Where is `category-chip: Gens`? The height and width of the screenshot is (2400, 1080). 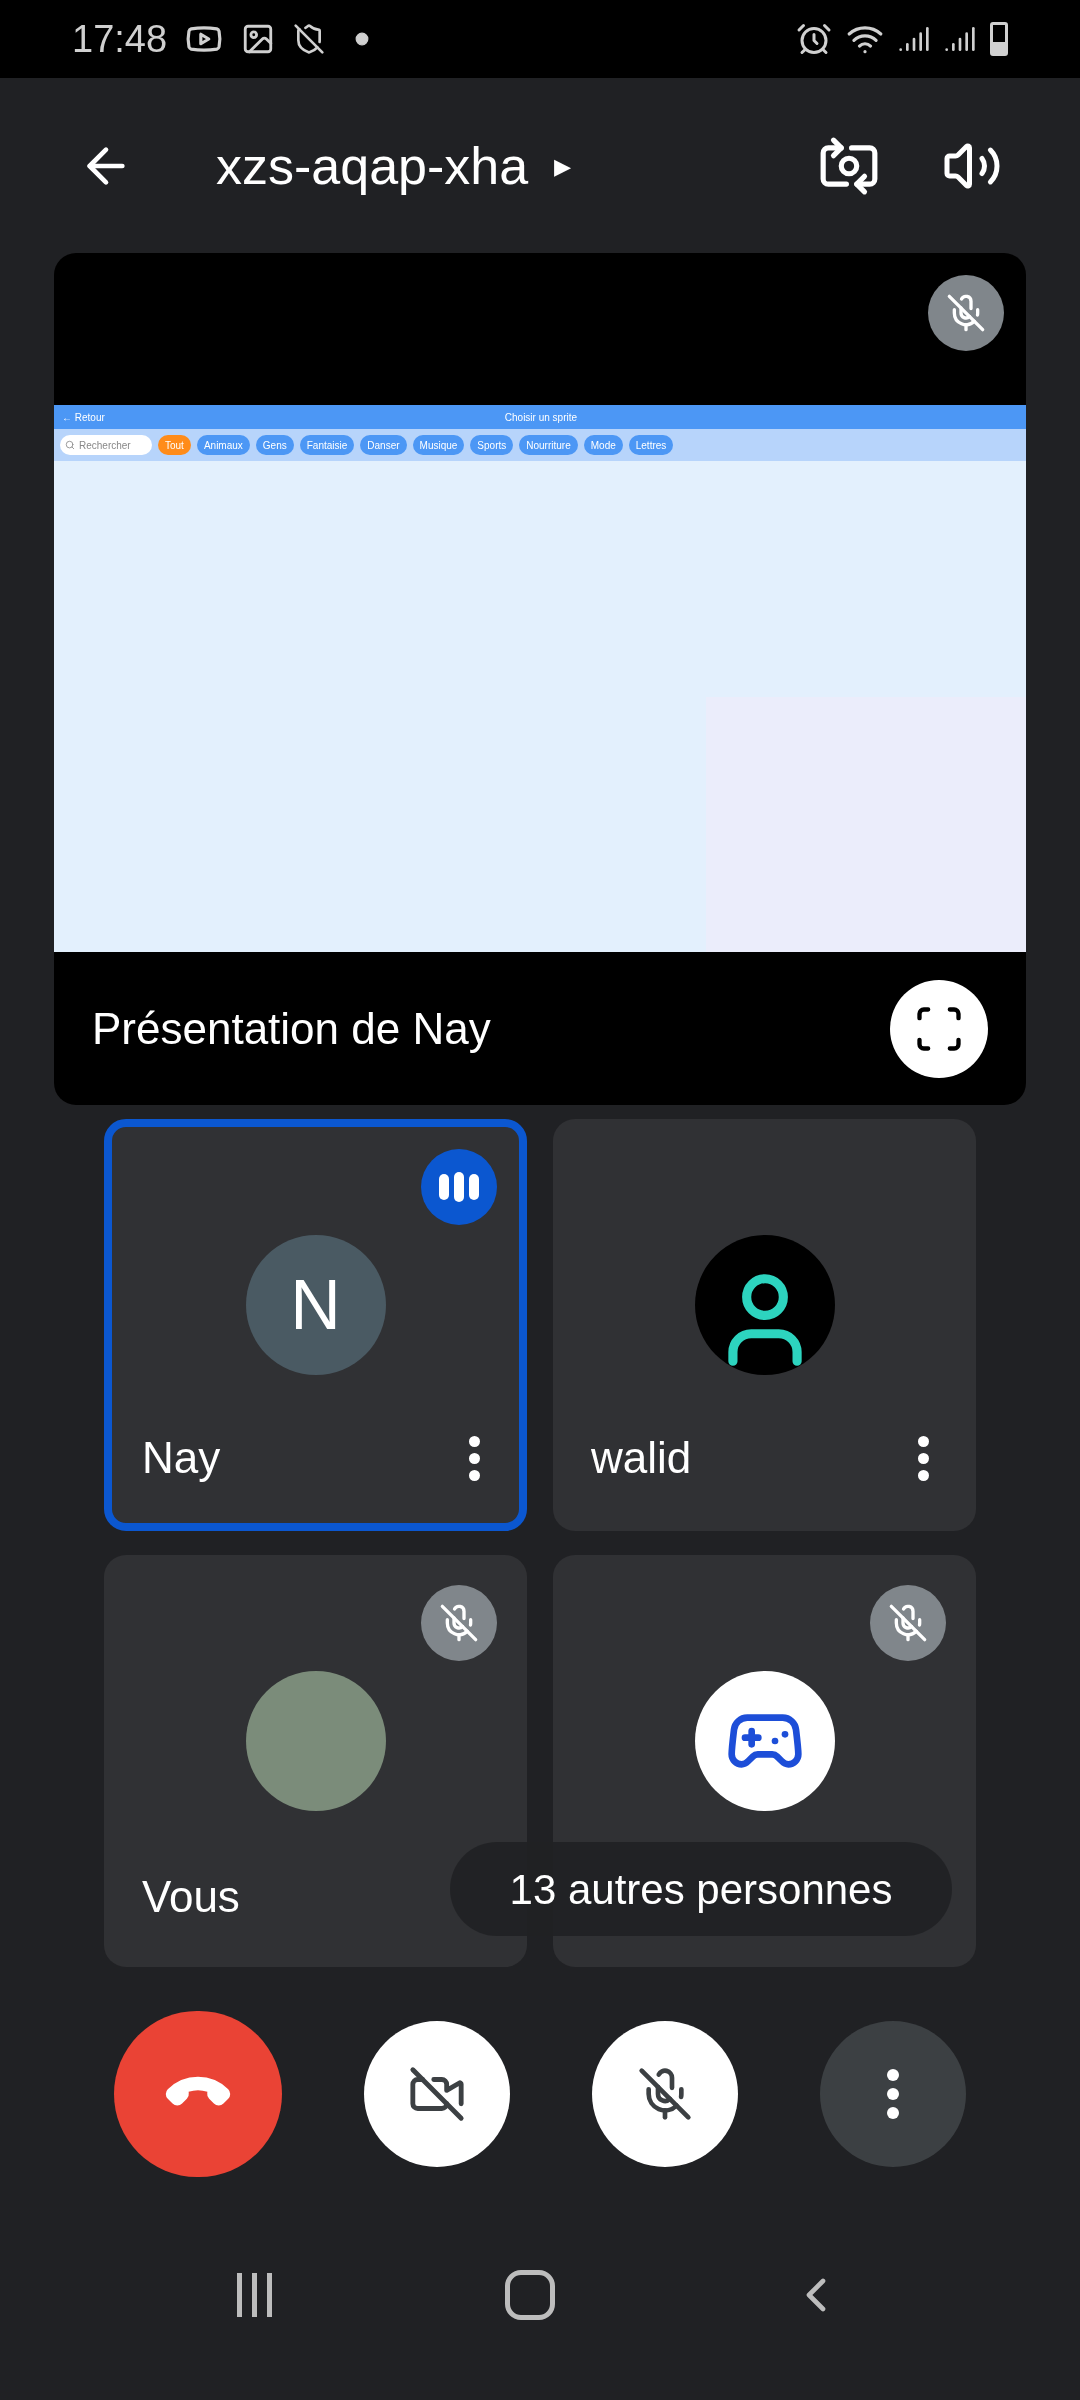
category-chip: Gens is located at coordinates (274, 445).